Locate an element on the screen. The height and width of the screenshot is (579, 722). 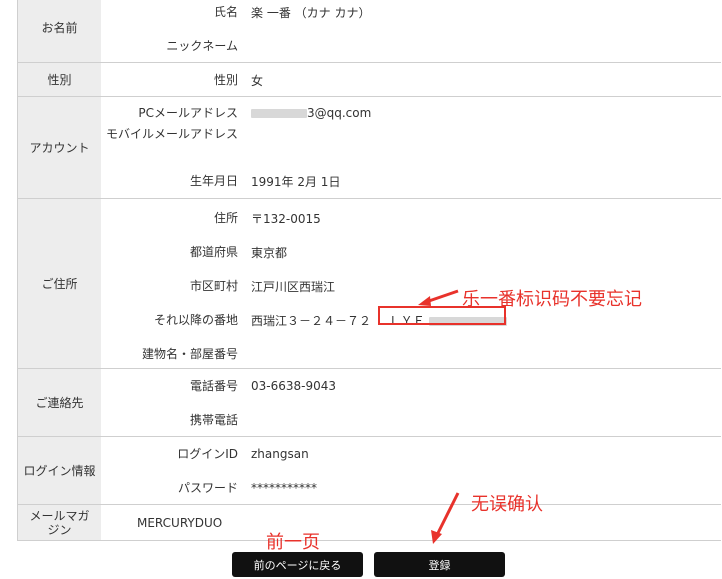
field-row: 氏名 楽 一番 （カナ カナ） is located at coordinates (411, 14).